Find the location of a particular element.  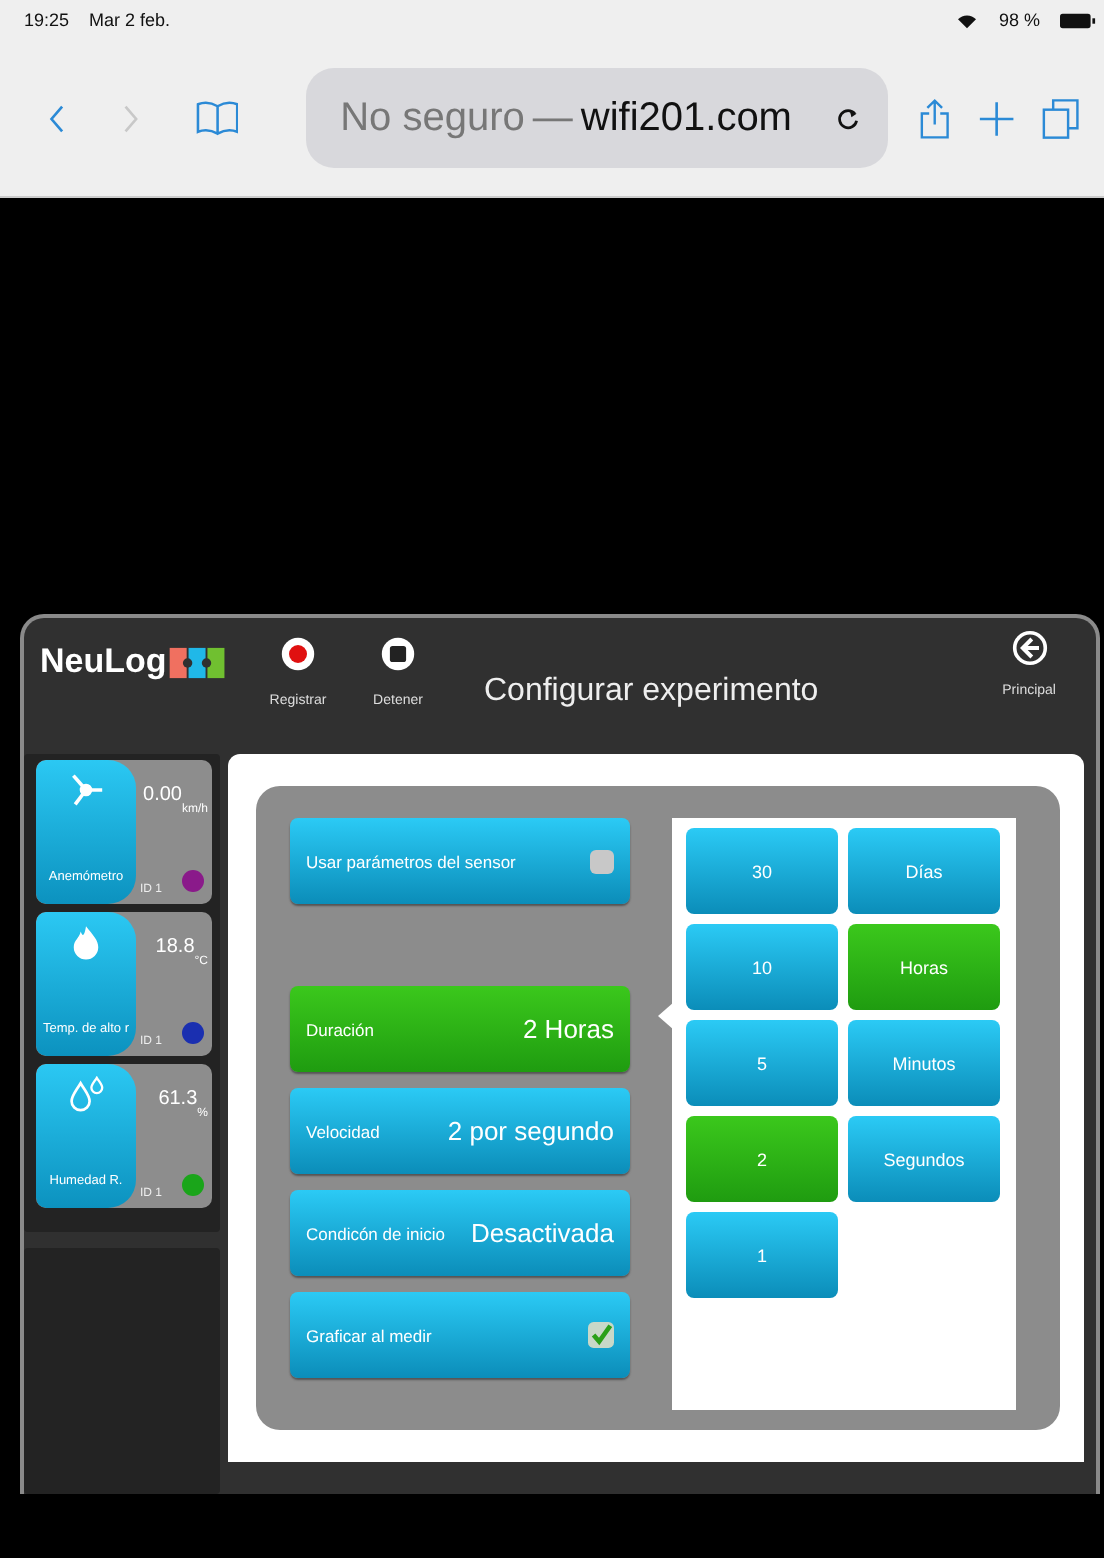

sensor-value: 0.00 is located at coordinates (162, 795).